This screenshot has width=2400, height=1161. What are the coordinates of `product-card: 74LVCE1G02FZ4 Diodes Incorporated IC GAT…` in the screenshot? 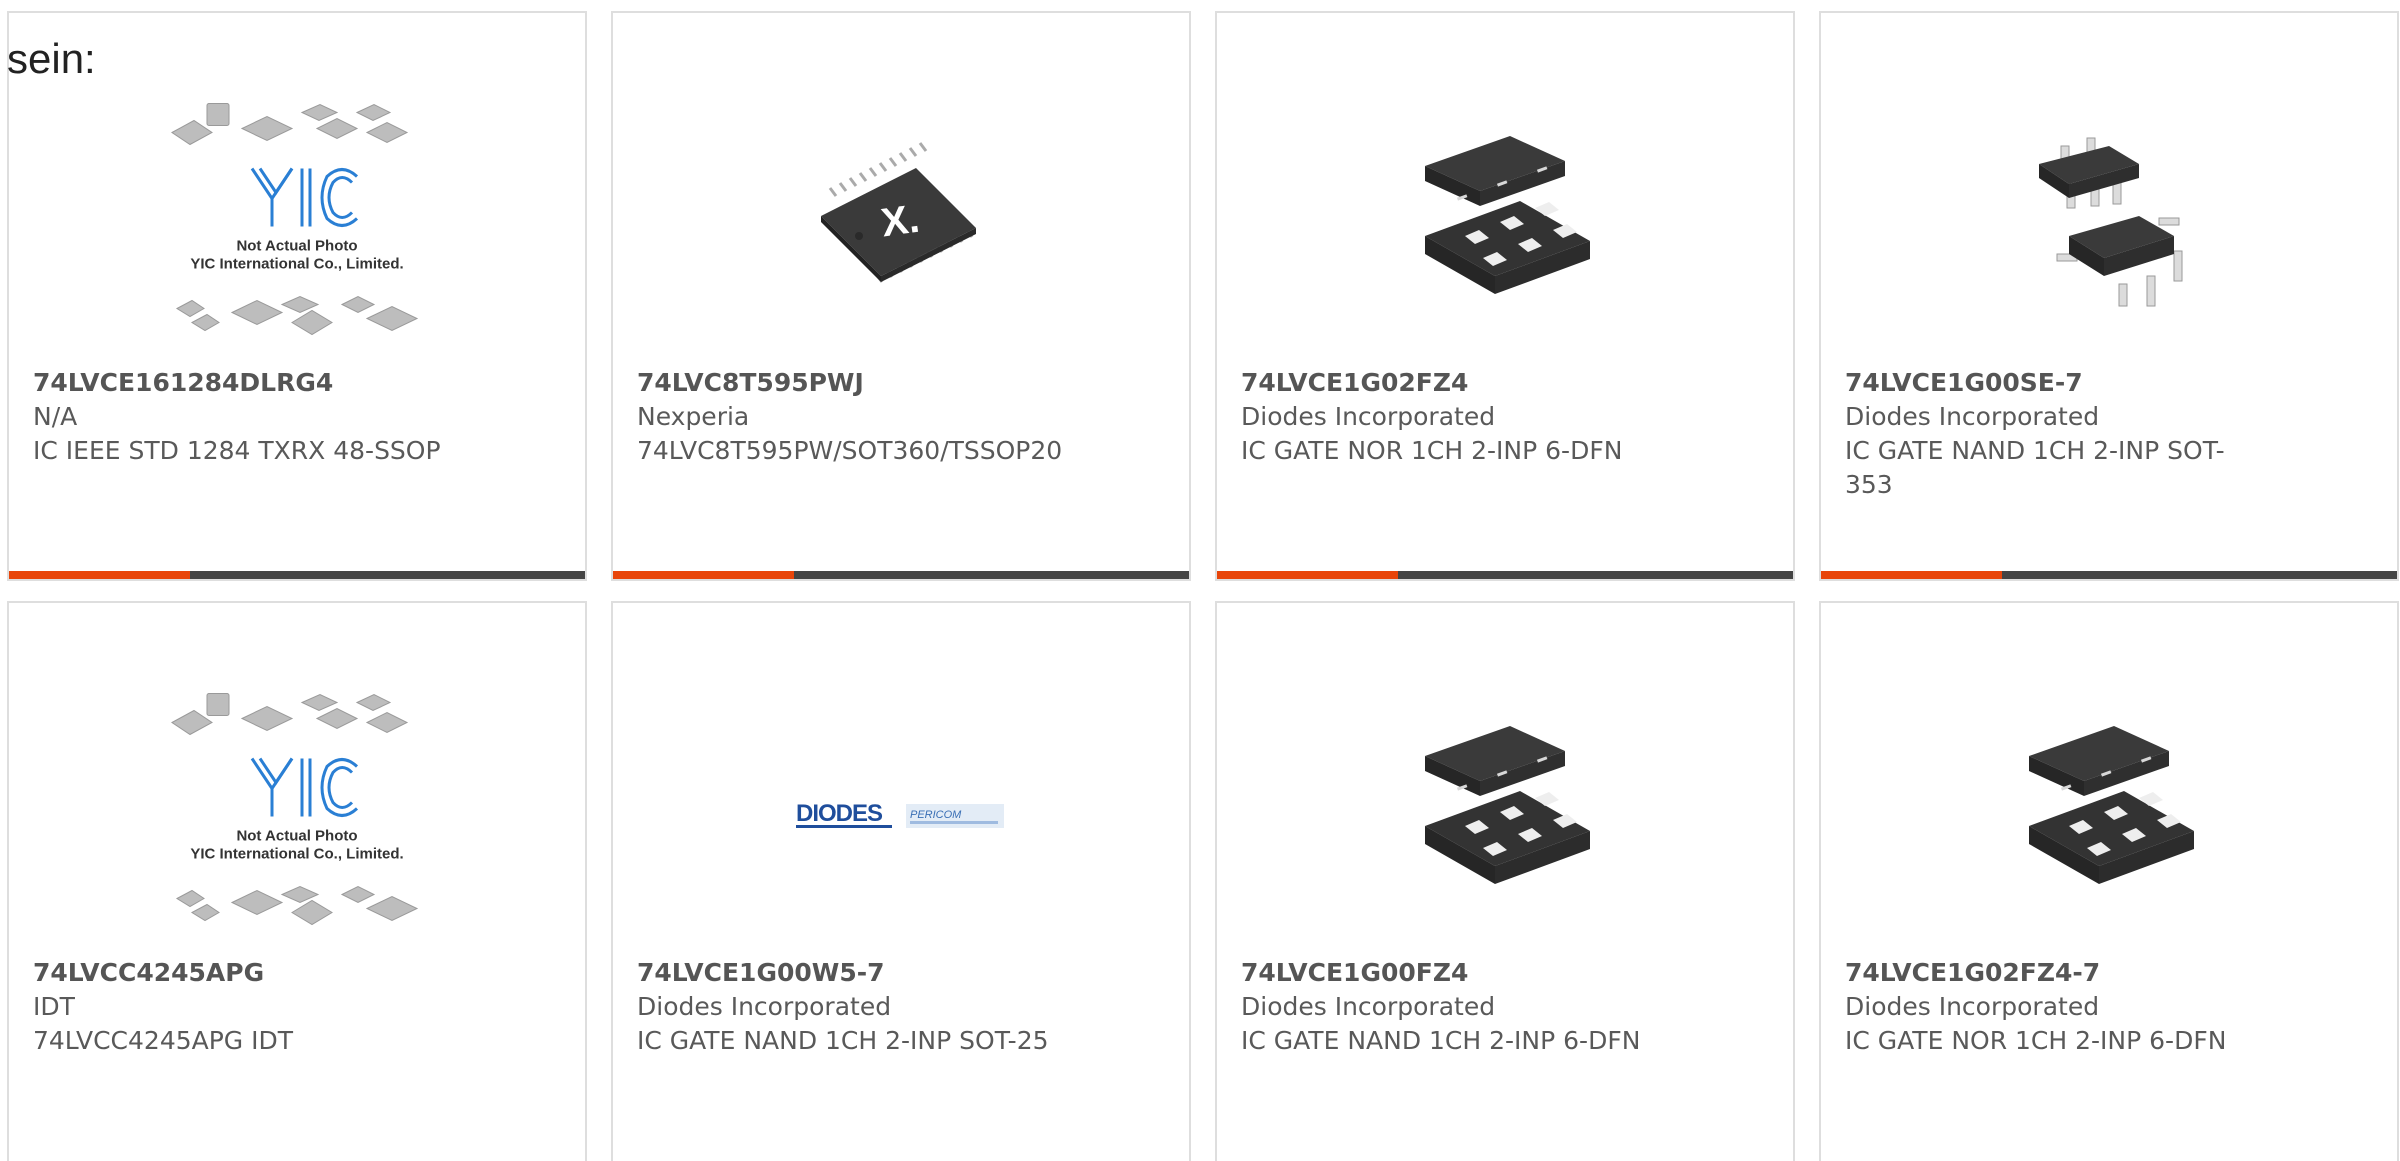 It's located at (1505, 296).